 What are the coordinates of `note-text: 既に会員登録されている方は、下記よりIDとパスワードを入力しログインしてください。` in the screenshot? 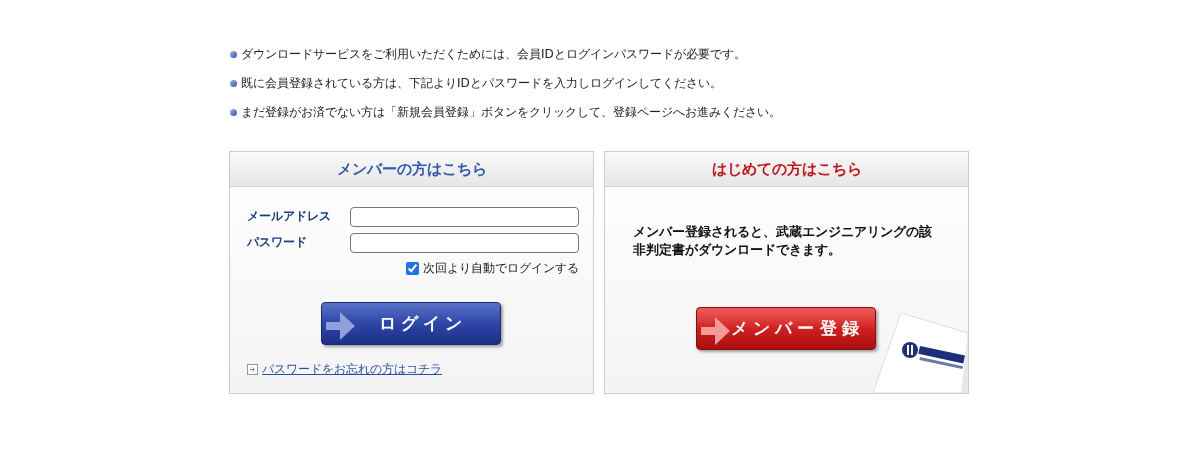 It's located at (481, 83).